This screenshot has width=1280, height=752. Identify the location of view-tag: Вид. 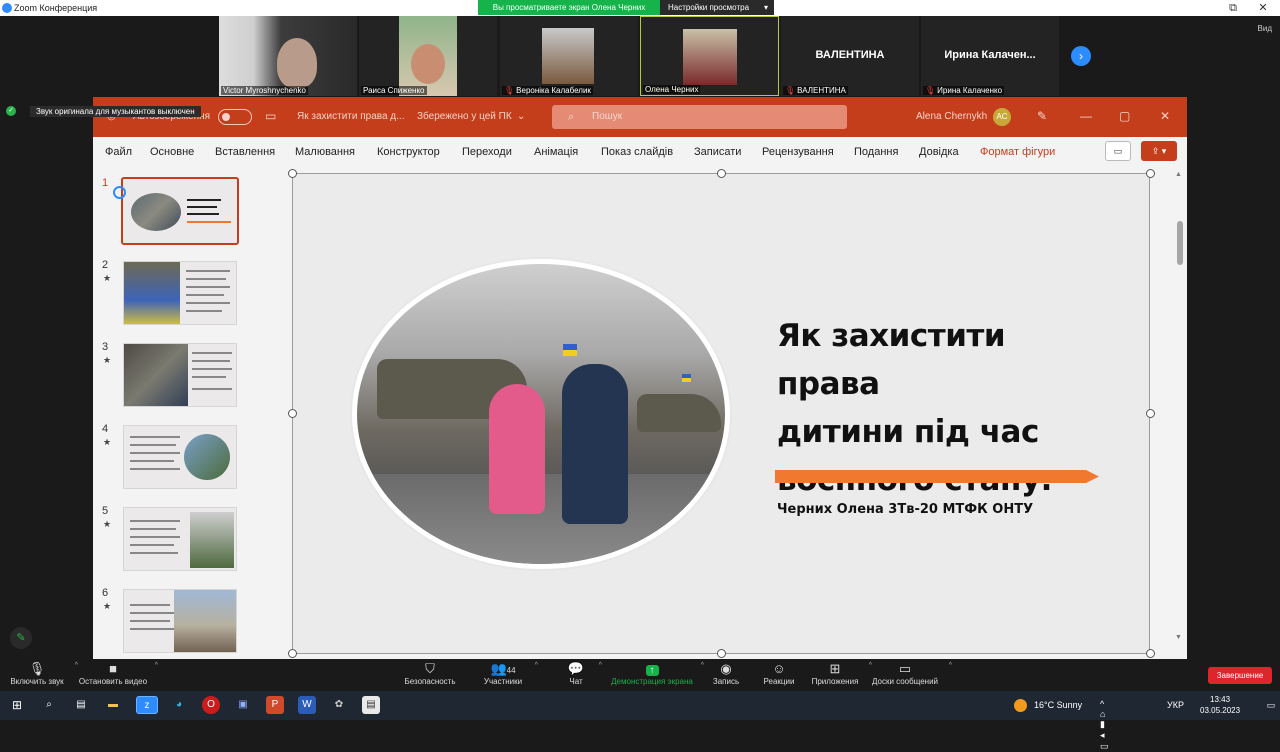
(1265, 28).